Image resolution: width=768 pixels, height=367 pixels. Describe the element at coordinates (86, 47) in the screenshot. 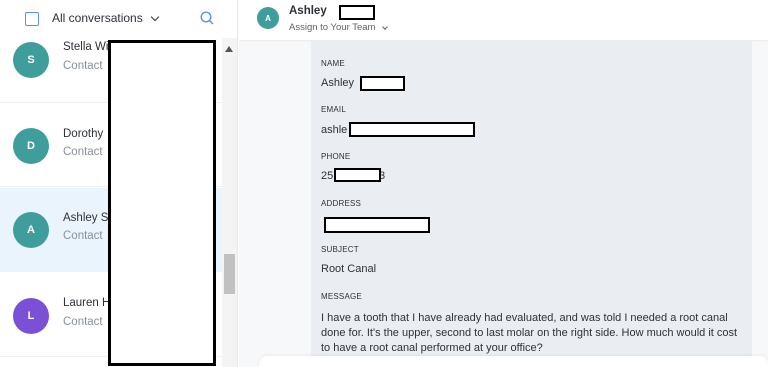

I see `conversation-name: Stella Wi` at that location.